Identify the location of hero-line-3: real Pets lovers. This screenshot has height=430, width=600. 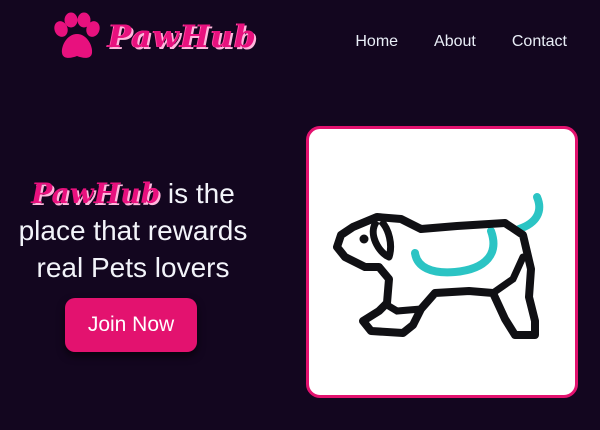
(133, 267).